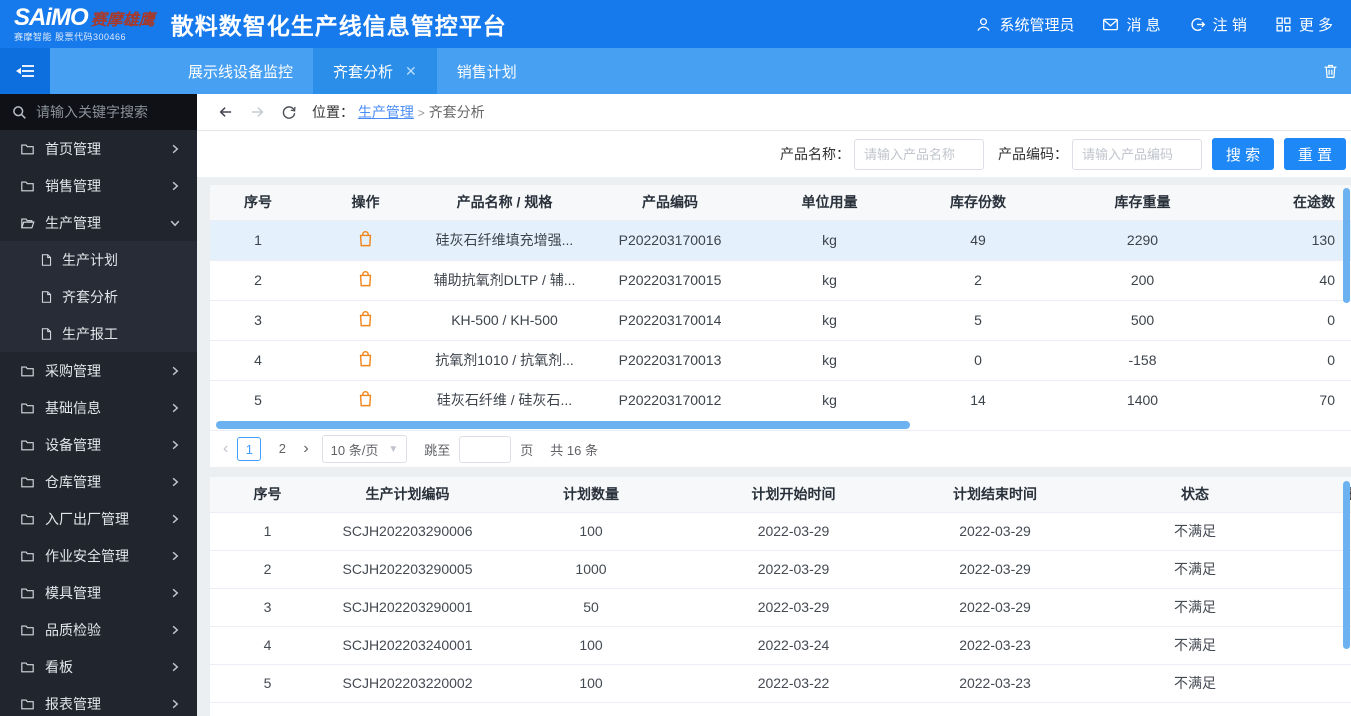 The width and height of the screenshot is (1351, 716). Describe the element at coordinates (456, 112) in the screenshot. I see `breadcrumb-current: 齐套分析` at that location.